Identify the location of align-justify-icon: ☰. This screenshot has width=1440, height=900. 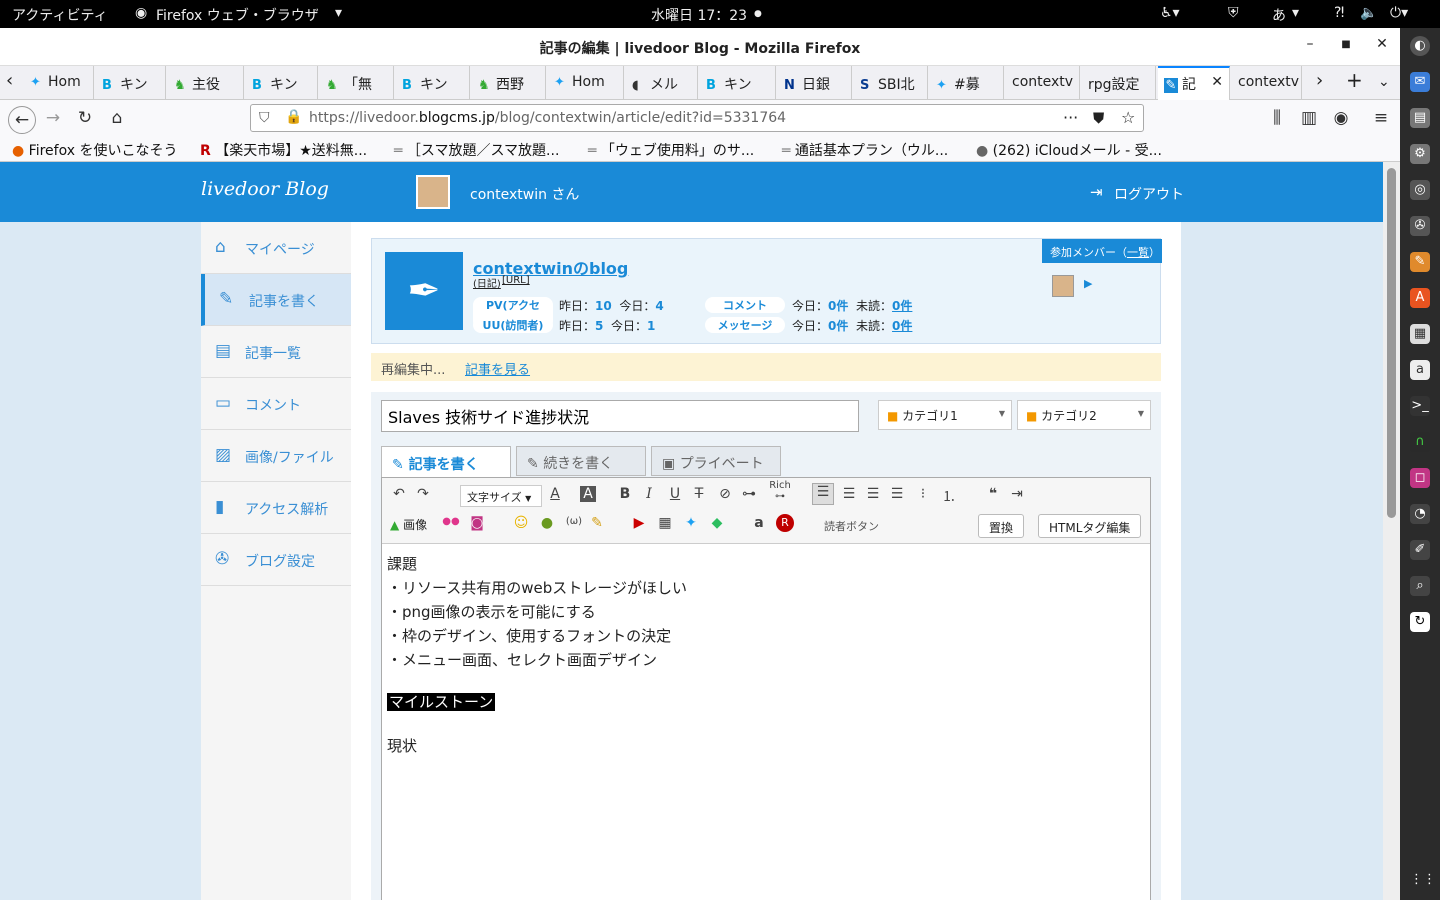
(897, 494).